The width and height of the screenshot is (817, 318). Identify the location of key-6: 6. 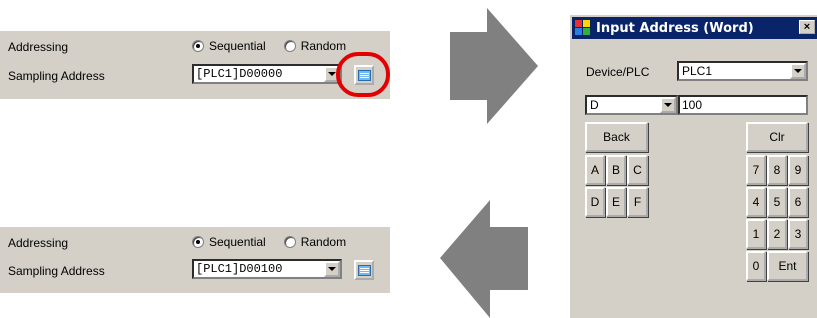
(798, 202).